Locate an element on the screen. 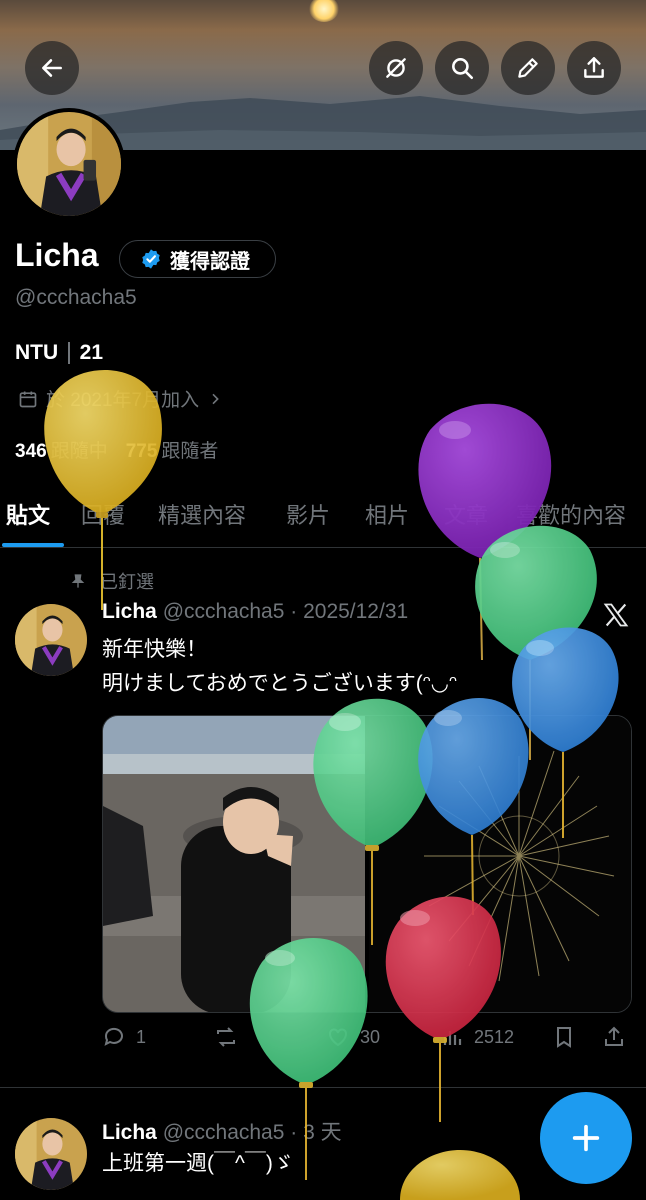  post-handle-date: @ccchacha5 · 3 天 is located at coordinates (252, 1132).